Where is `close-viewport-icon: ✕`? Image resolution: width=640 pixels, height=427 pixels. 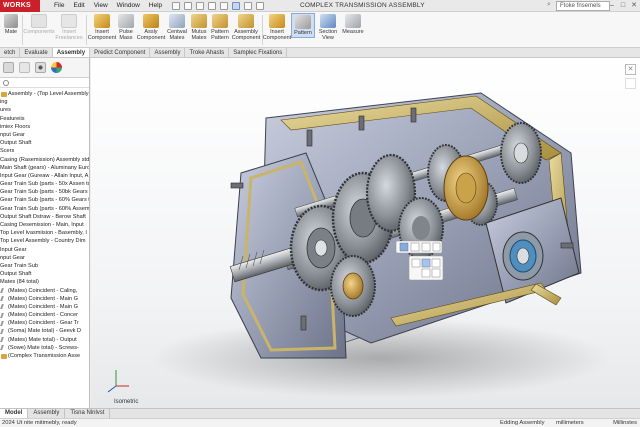
close-viewport-icon: ✕ is located at coordinates (630, 69).